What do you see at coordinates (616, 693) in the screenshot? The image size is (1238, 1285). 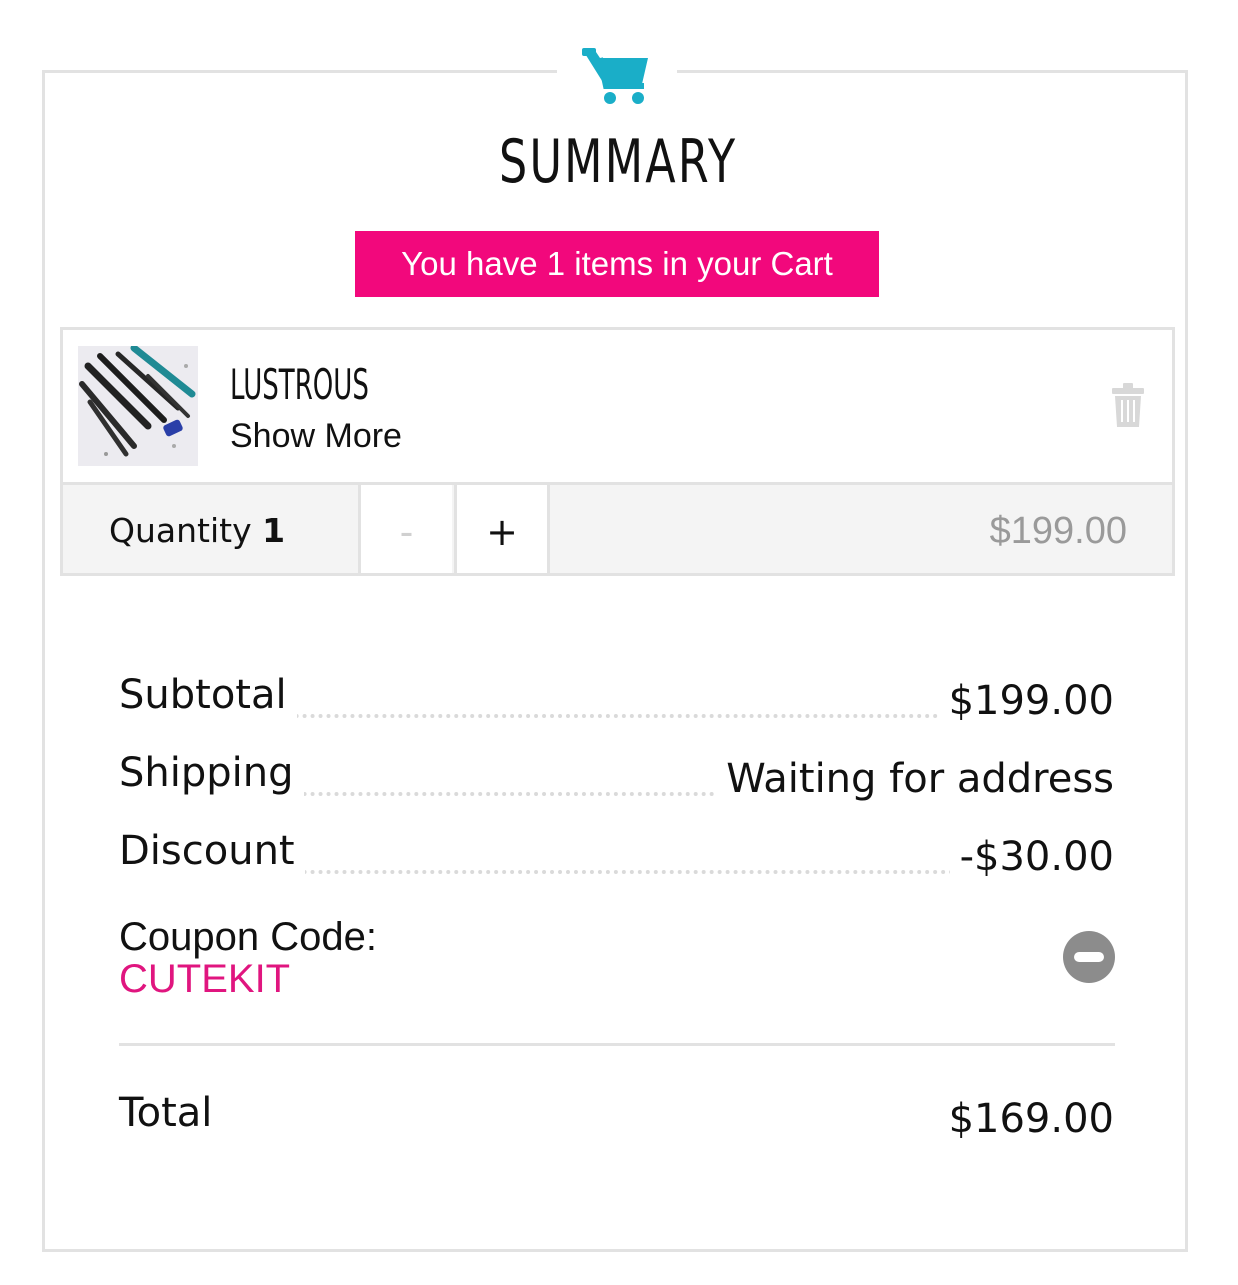 I see `subtotal-row: Subtotal $199.00` at bounding box center [616, 693].